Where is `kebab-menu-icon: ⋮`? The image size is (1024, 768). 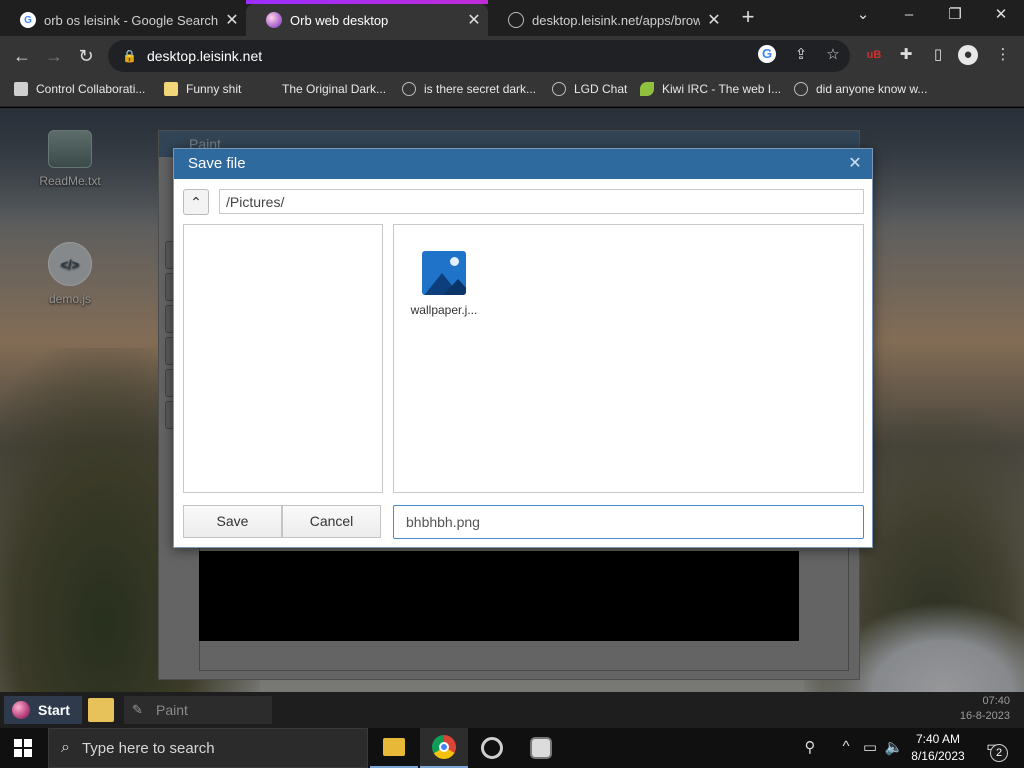
kebab-menu-icon: ⋮ is located at coordinates (1003, 55).